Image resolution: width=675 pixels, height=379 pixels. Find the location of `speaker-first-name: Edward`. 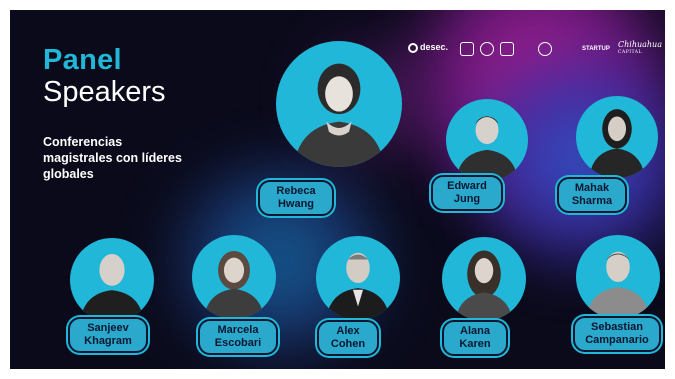

speaker-first-name: Edward is located at coordinates (467, 186).